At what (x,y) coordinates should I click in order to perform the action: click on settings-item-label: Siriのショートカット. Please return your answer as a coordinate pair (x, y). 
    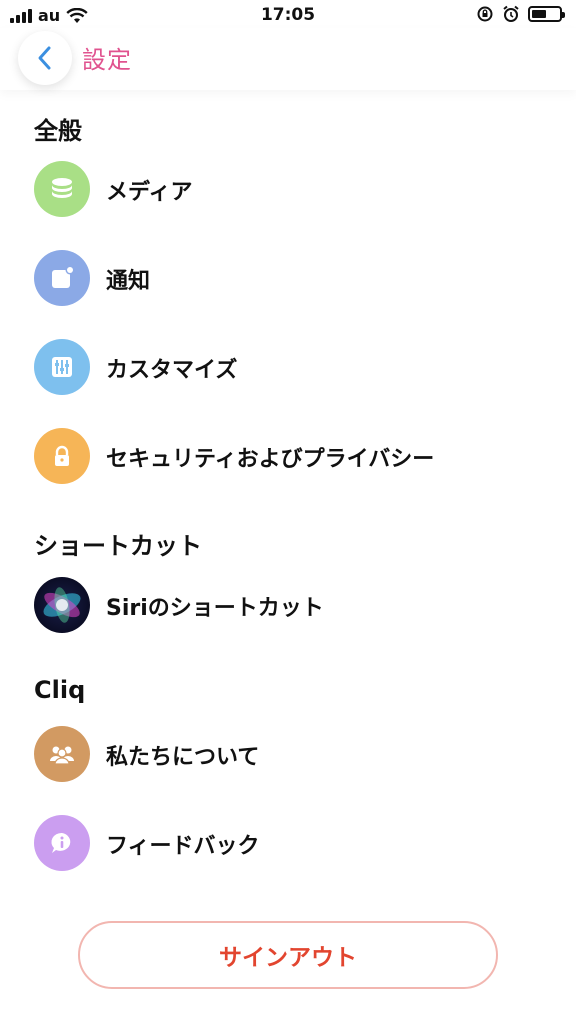
    Looking at the image, I should click on (215, 608).